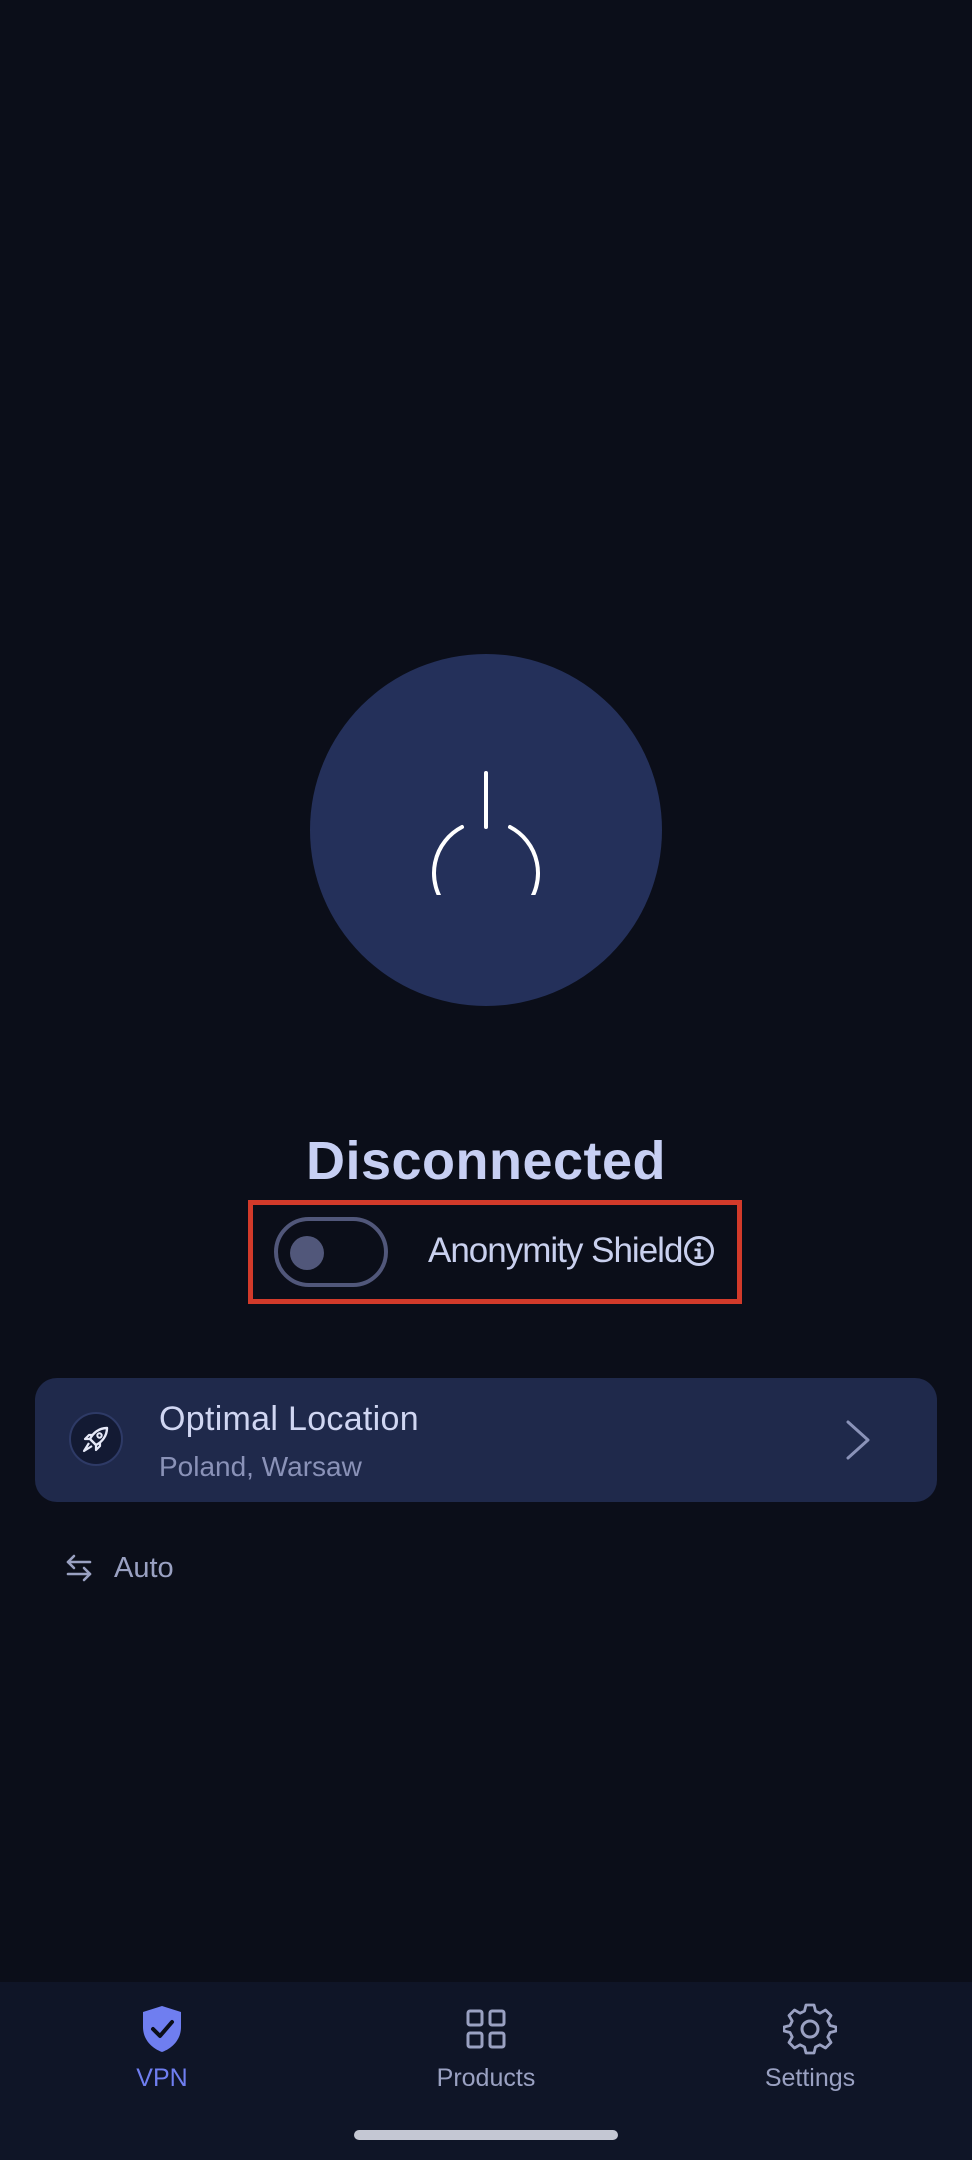 This screenshot has width=972, height=2160. Describe the element at coordinates (486, 2029) in the screenshot. I see `grid-icon` at that location.